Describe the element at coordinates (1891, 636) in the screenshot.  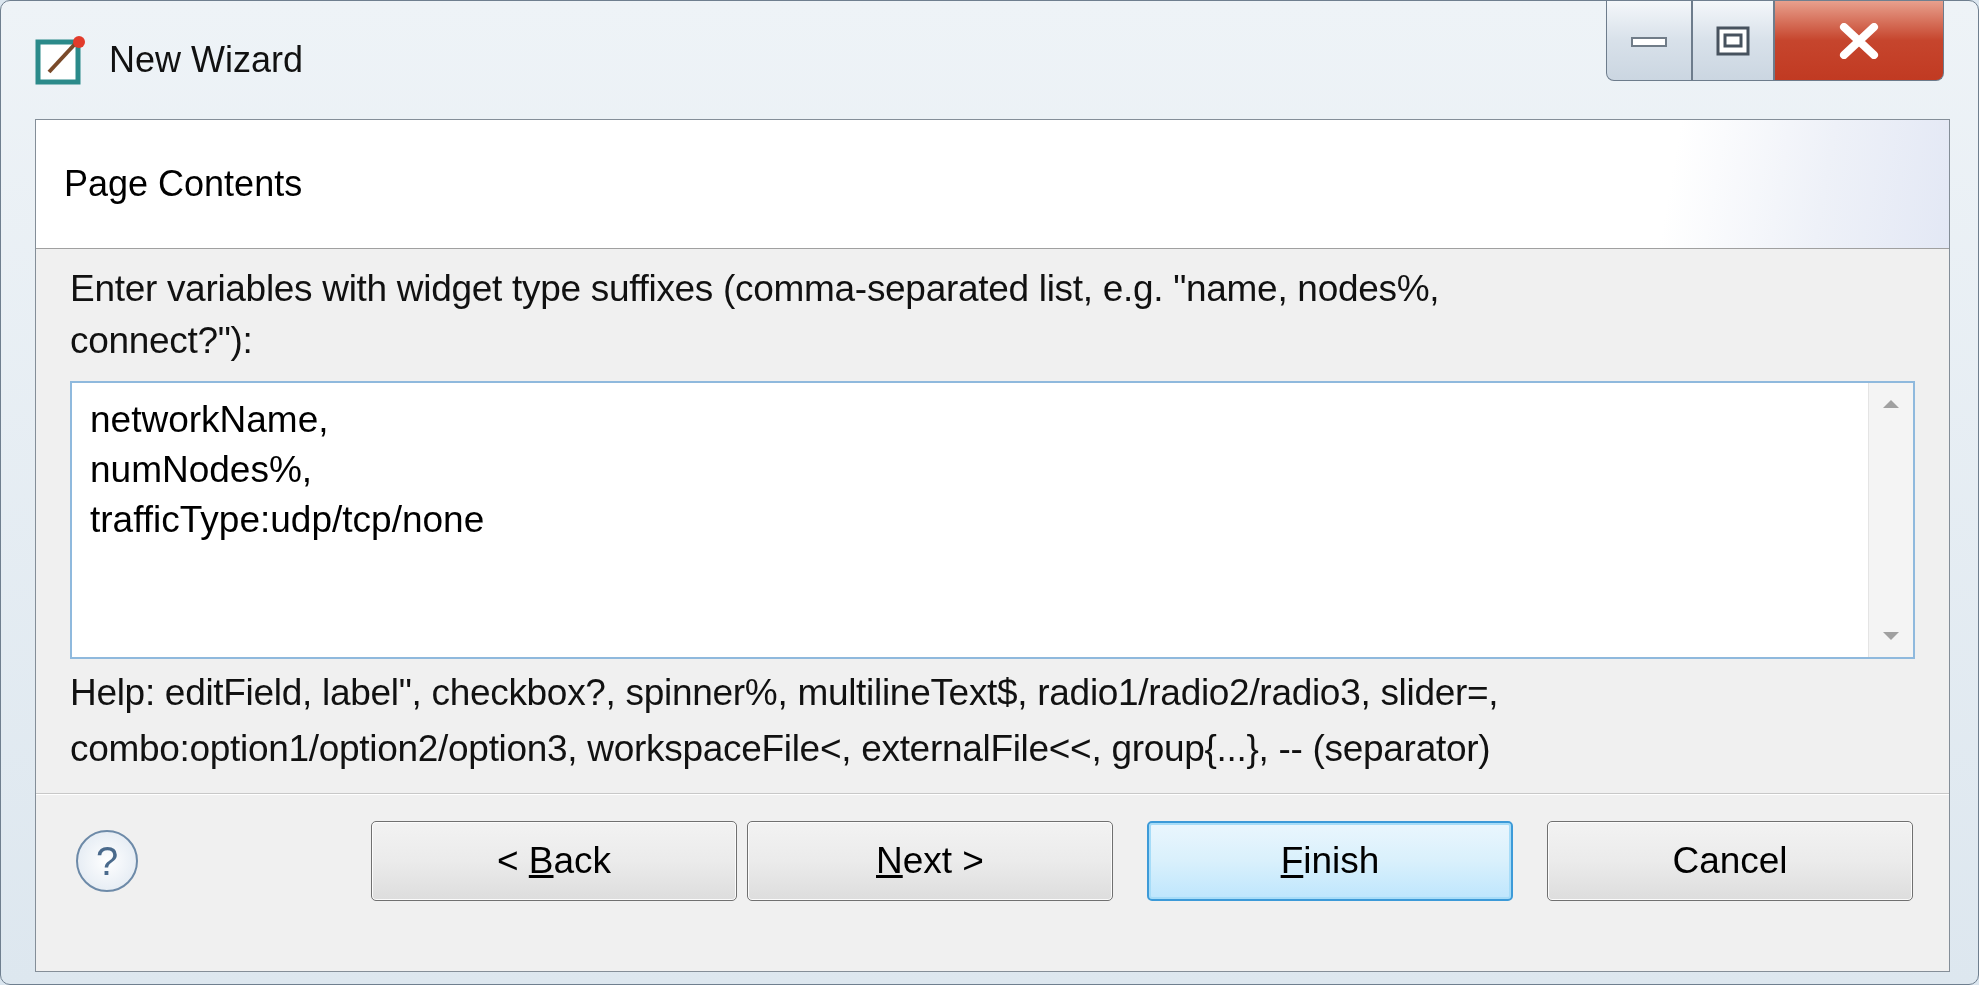
I see `scroll-down-icon` at that location.